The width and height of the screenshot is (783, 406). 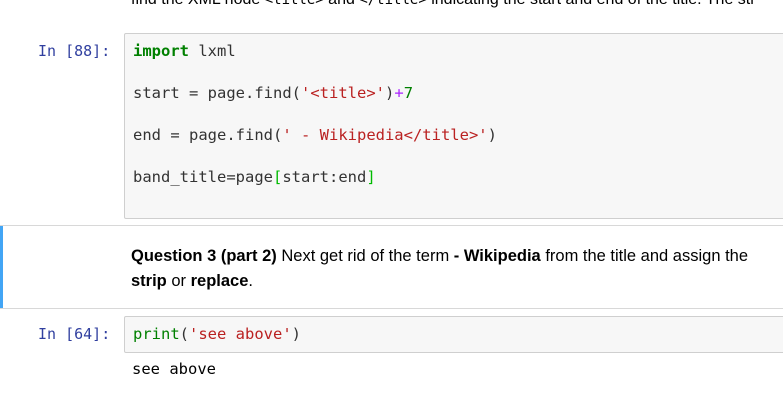 I want to click on bold-strip: strip, so click(x=149, y=281).